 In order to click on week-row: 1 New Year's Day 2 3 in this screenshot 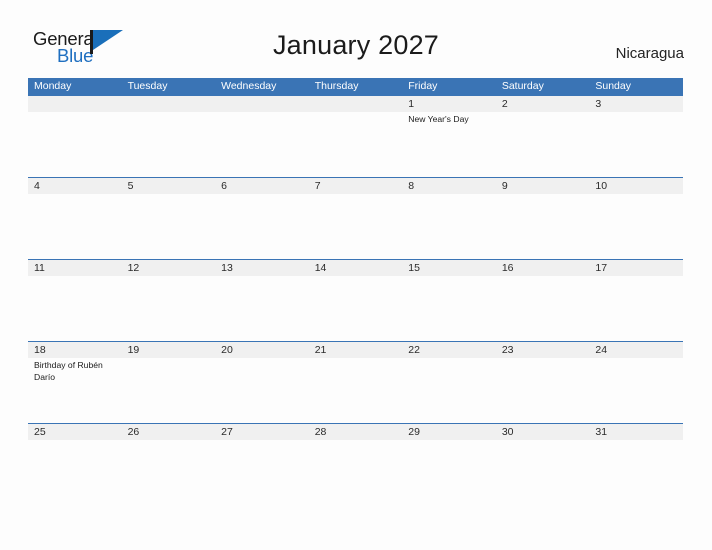, I will do `click(355, 136)`.